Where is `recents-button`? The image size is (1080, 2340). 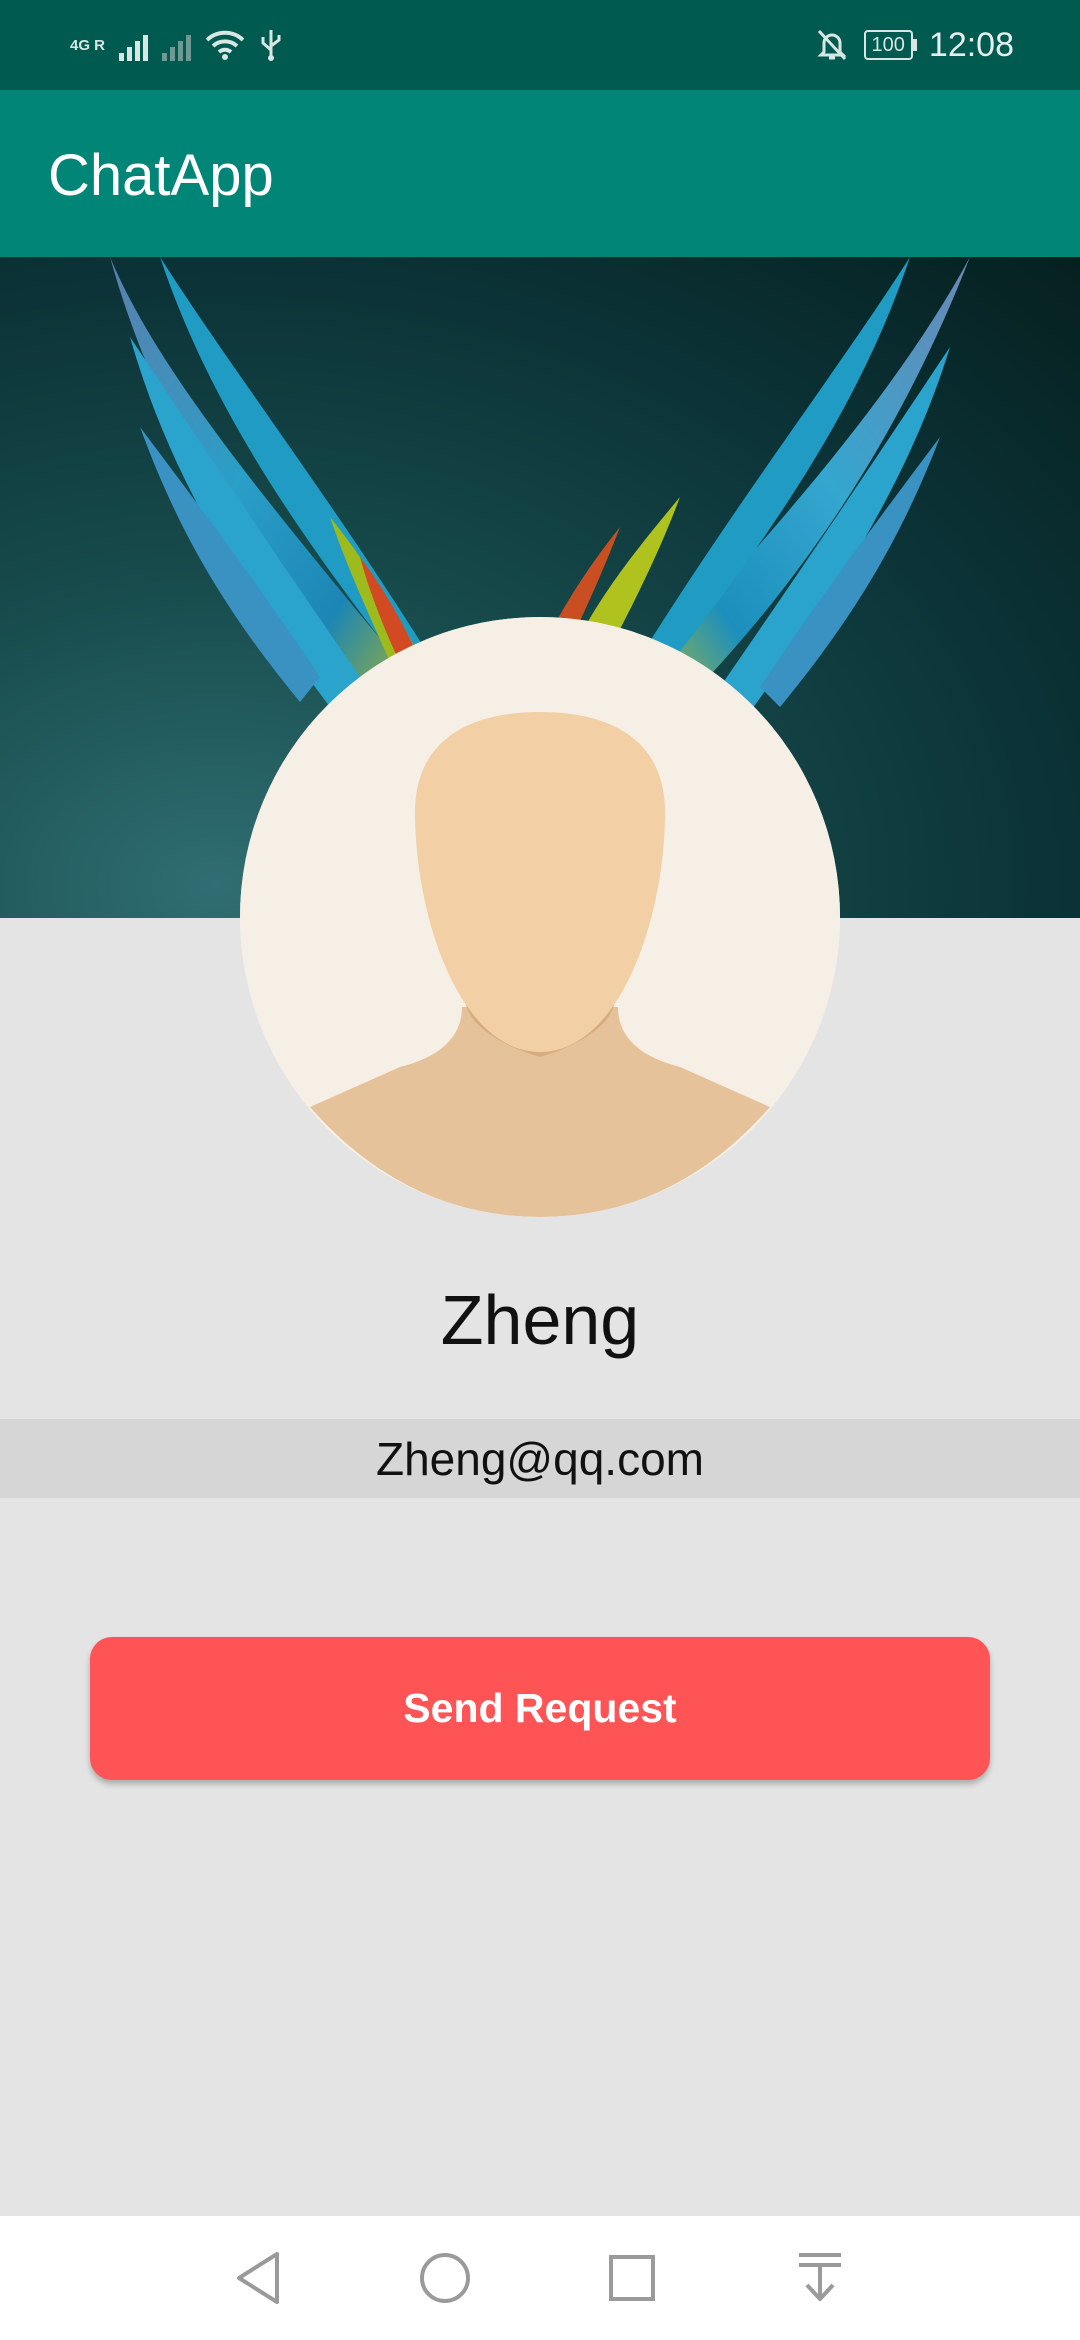 recents-button is located at coordinates (632, 2278).